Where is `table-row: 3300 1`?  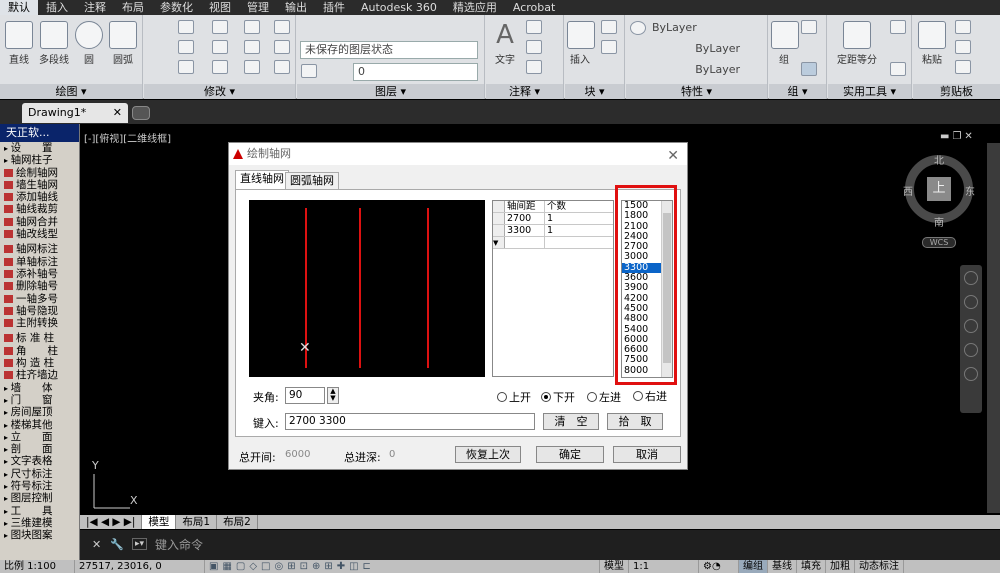 table-row: 3300 1 is located at coordinates (553, 231).